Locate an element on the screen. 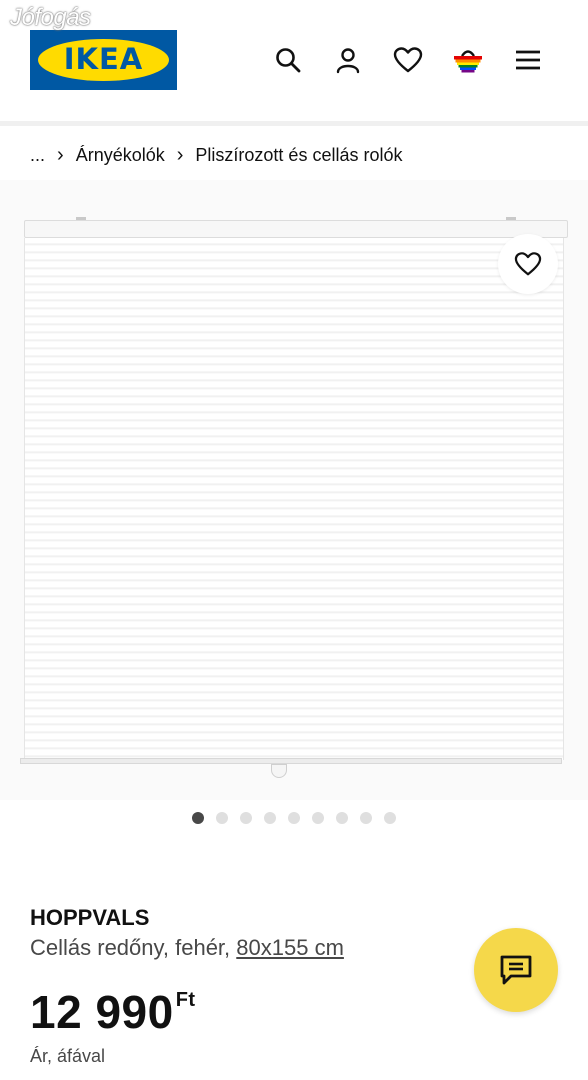 The height and width of the screenshot is (1080, 588). breadcrumb-item-arnyekolok: Árnyékolók is located at coordinates (120, 155).